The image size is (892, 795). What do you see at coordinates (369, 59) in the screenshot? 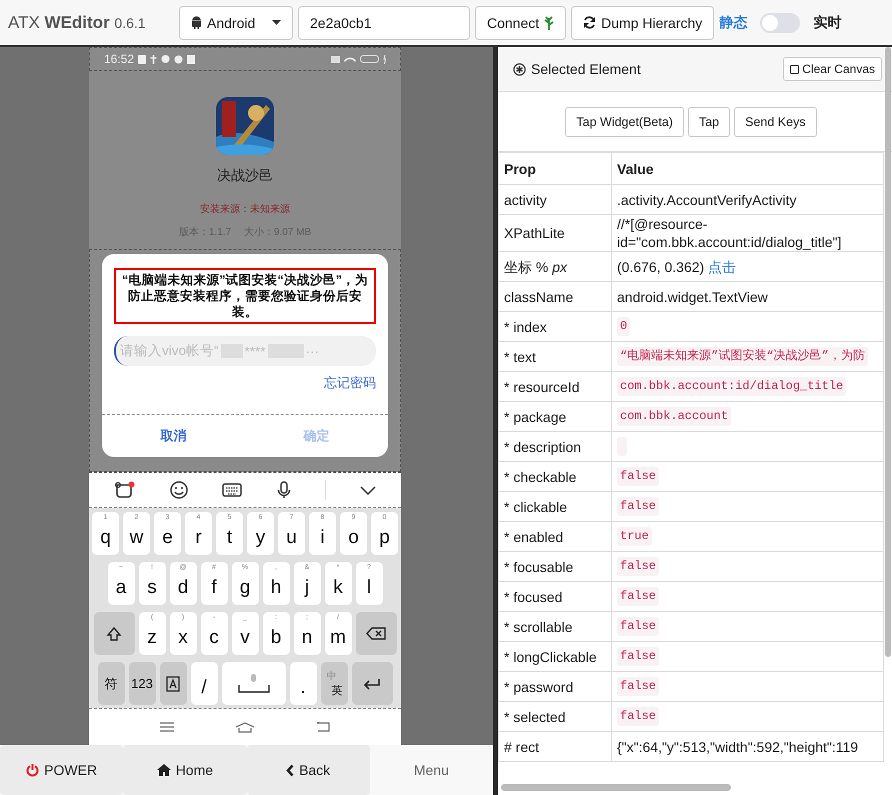
I see `battery-icon` at bounding box center [369, 59].